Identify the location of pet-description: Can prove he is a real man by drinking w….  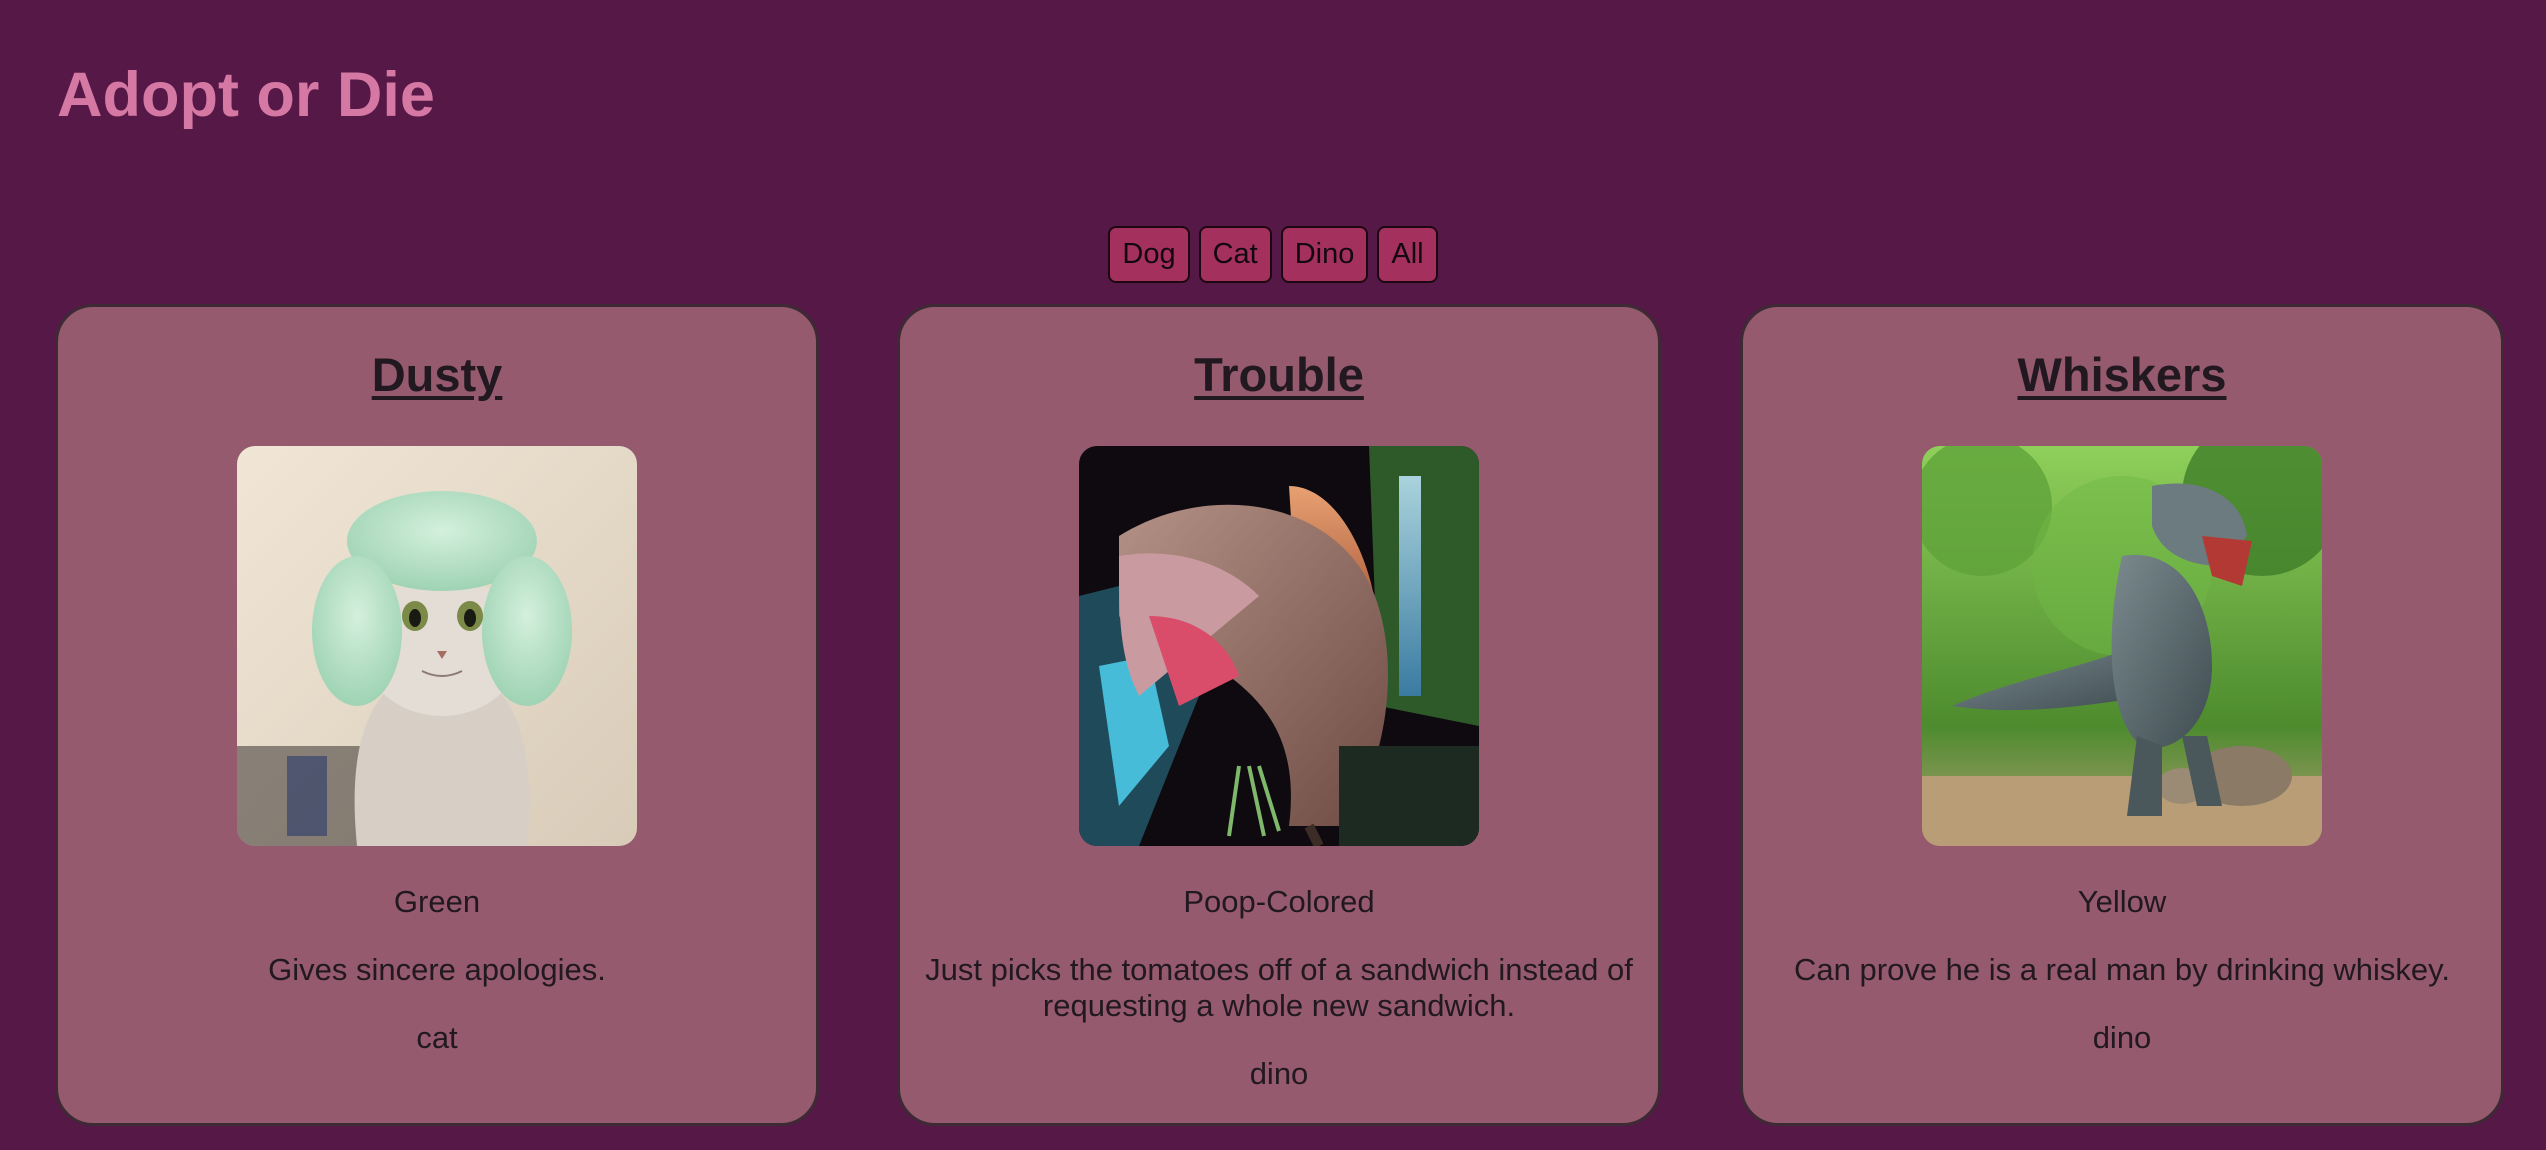
(2122, 969).